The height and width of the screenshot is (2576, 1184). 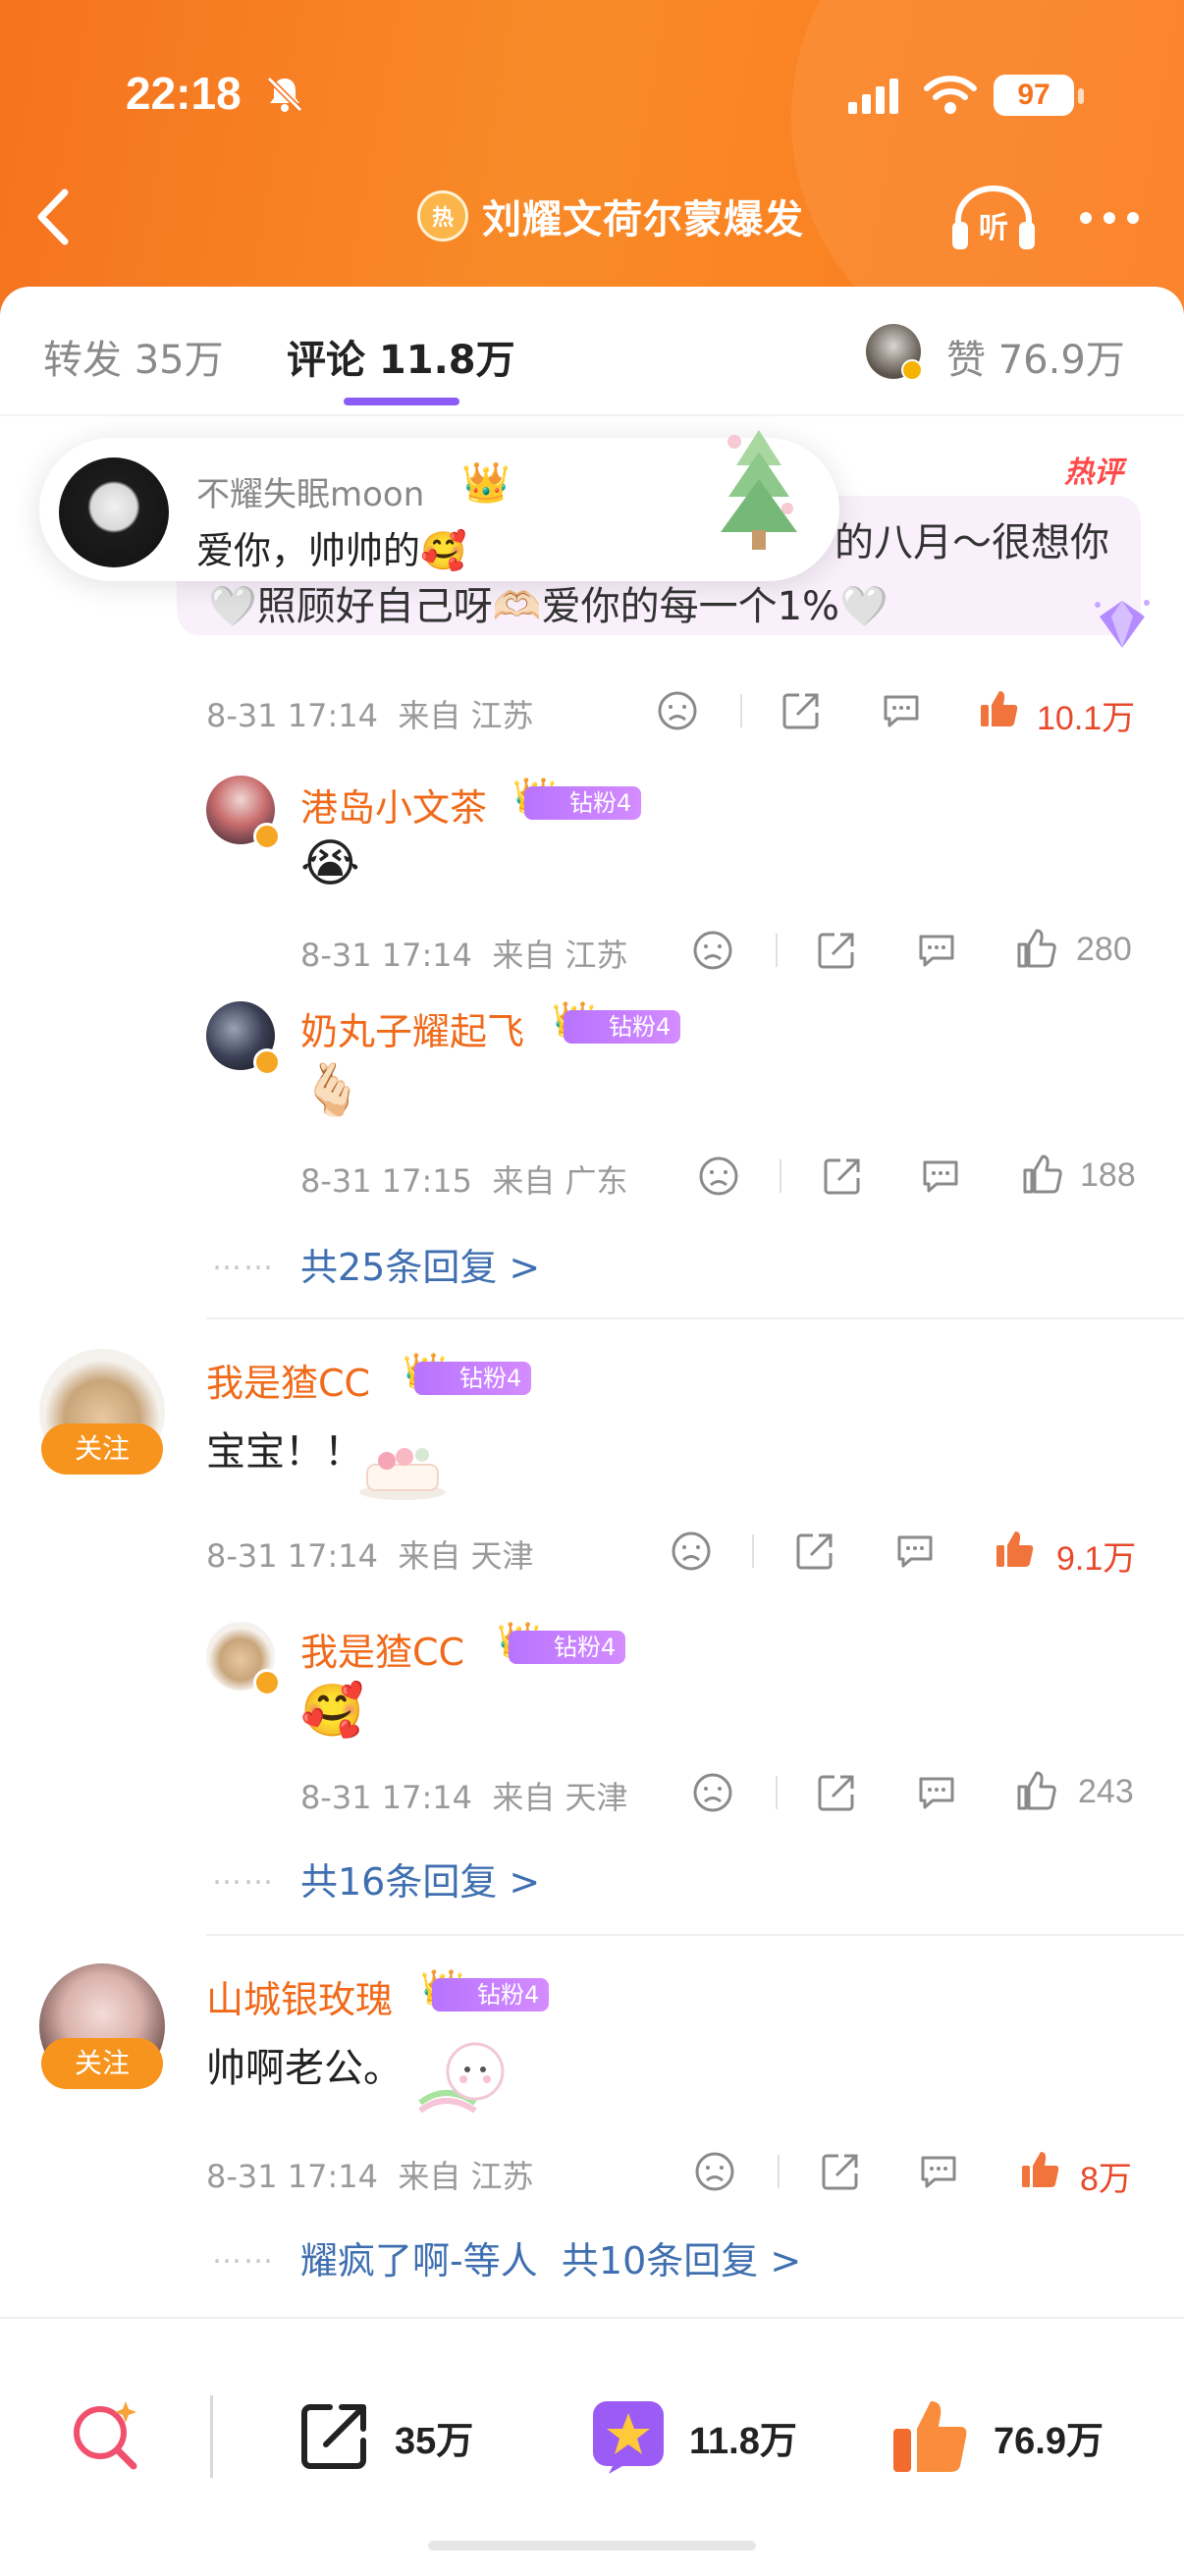 I want to click on more-options-icon, so click(x=1109, y=218).